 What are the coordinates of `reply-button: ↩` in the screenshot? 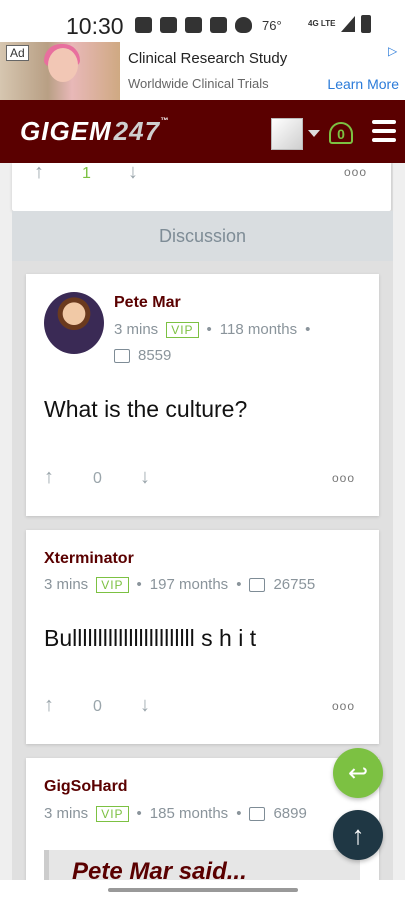 It's located at (358, 773).